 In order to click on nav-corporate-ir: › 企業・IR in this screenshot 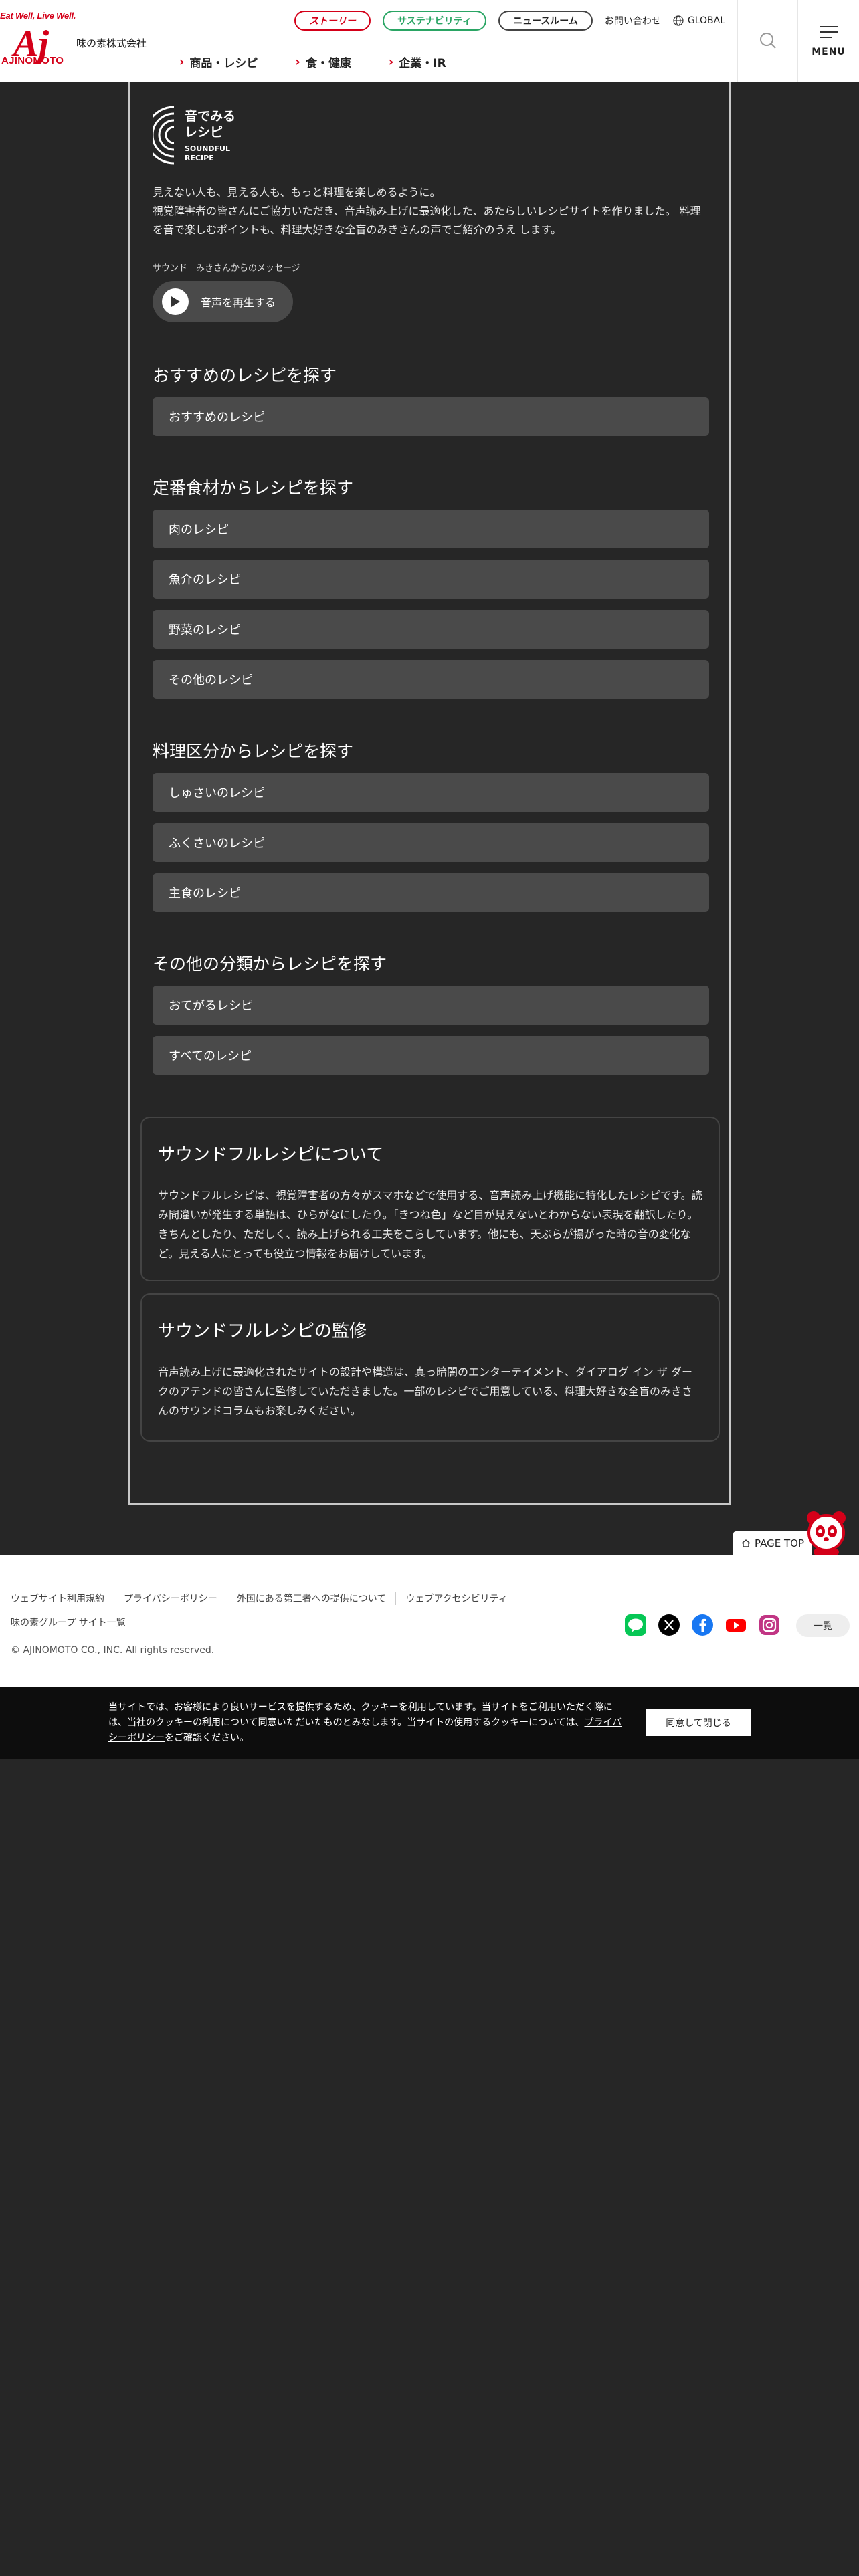, I will do `click(417, 61)`.